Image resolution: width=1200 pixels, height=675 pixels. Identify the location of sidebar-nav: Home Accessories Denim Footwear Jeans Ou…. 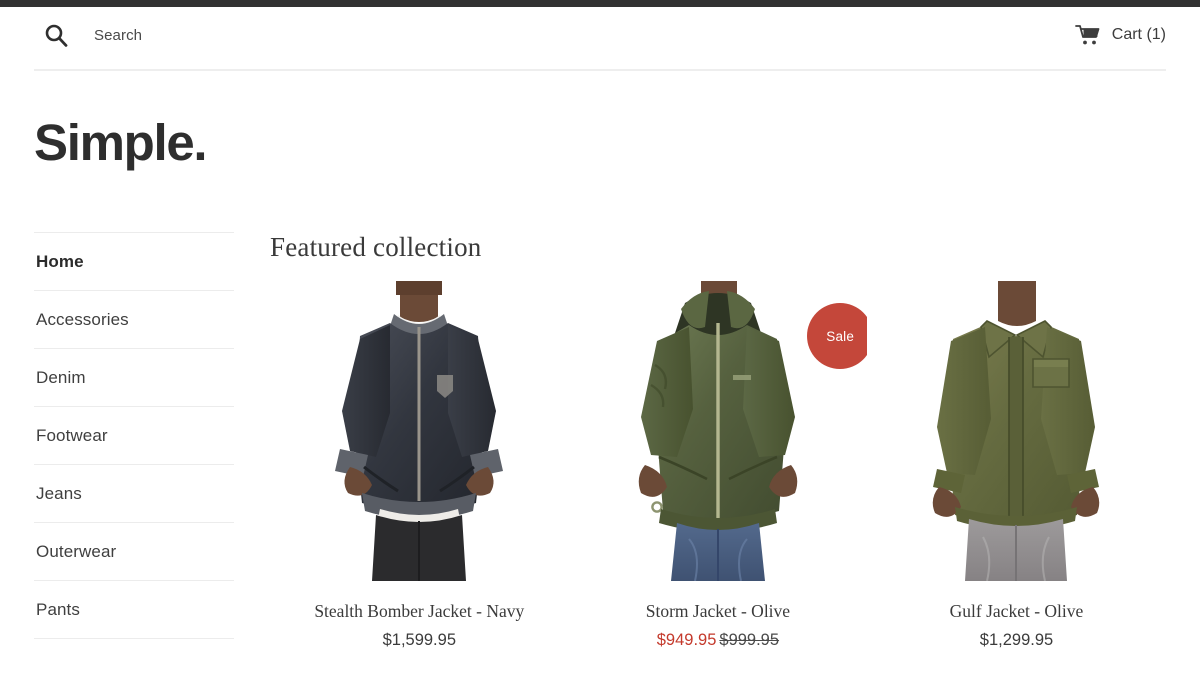
(134, 435).